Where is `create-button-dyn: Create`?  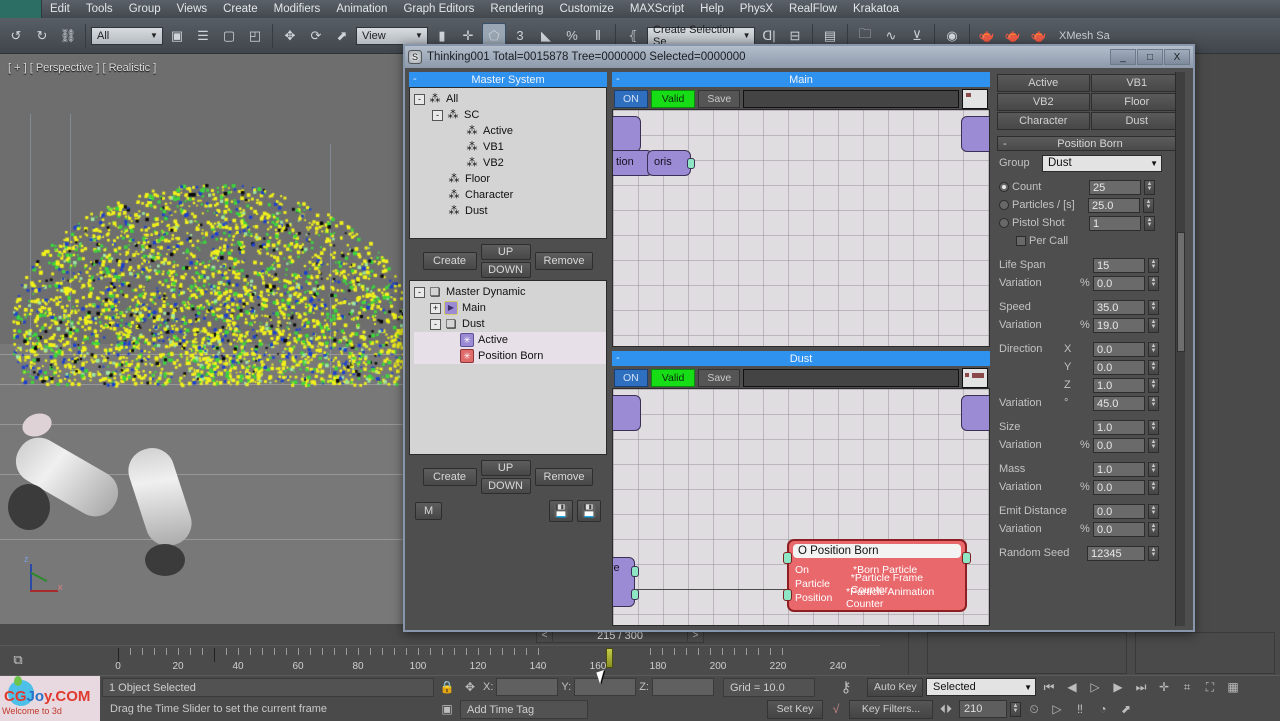
create-button-dyn: Create is located at coordinates (449, 477).